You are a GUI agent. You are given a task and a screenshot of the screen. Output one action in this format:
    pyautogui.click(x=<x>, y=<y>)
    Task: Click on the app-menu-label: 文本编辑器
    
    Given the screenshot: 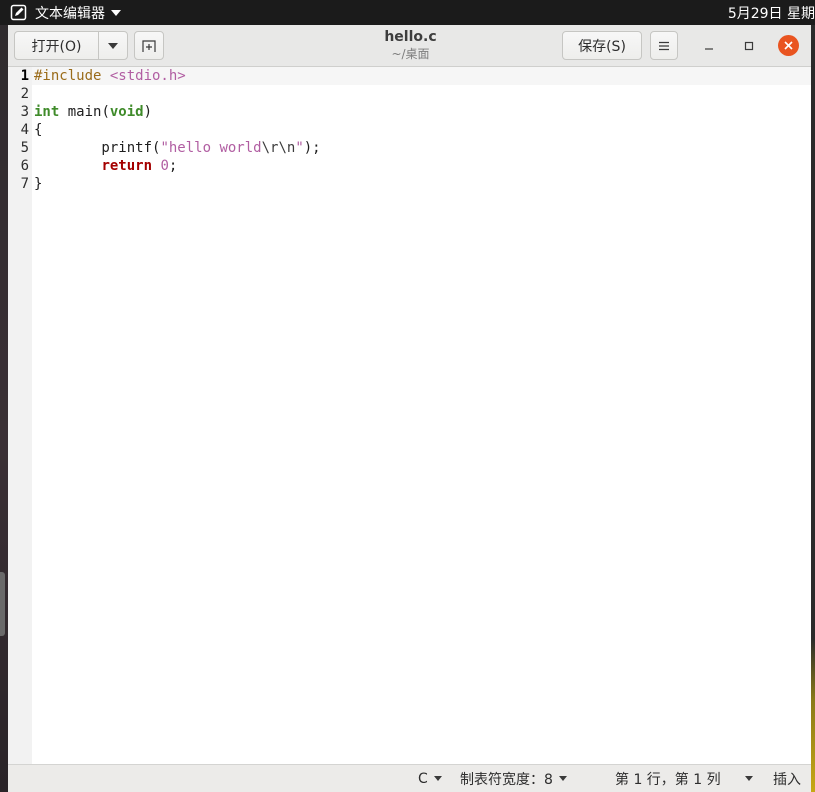 What is the action you would take?
    pyautogui.click(x=70, y=13)
    